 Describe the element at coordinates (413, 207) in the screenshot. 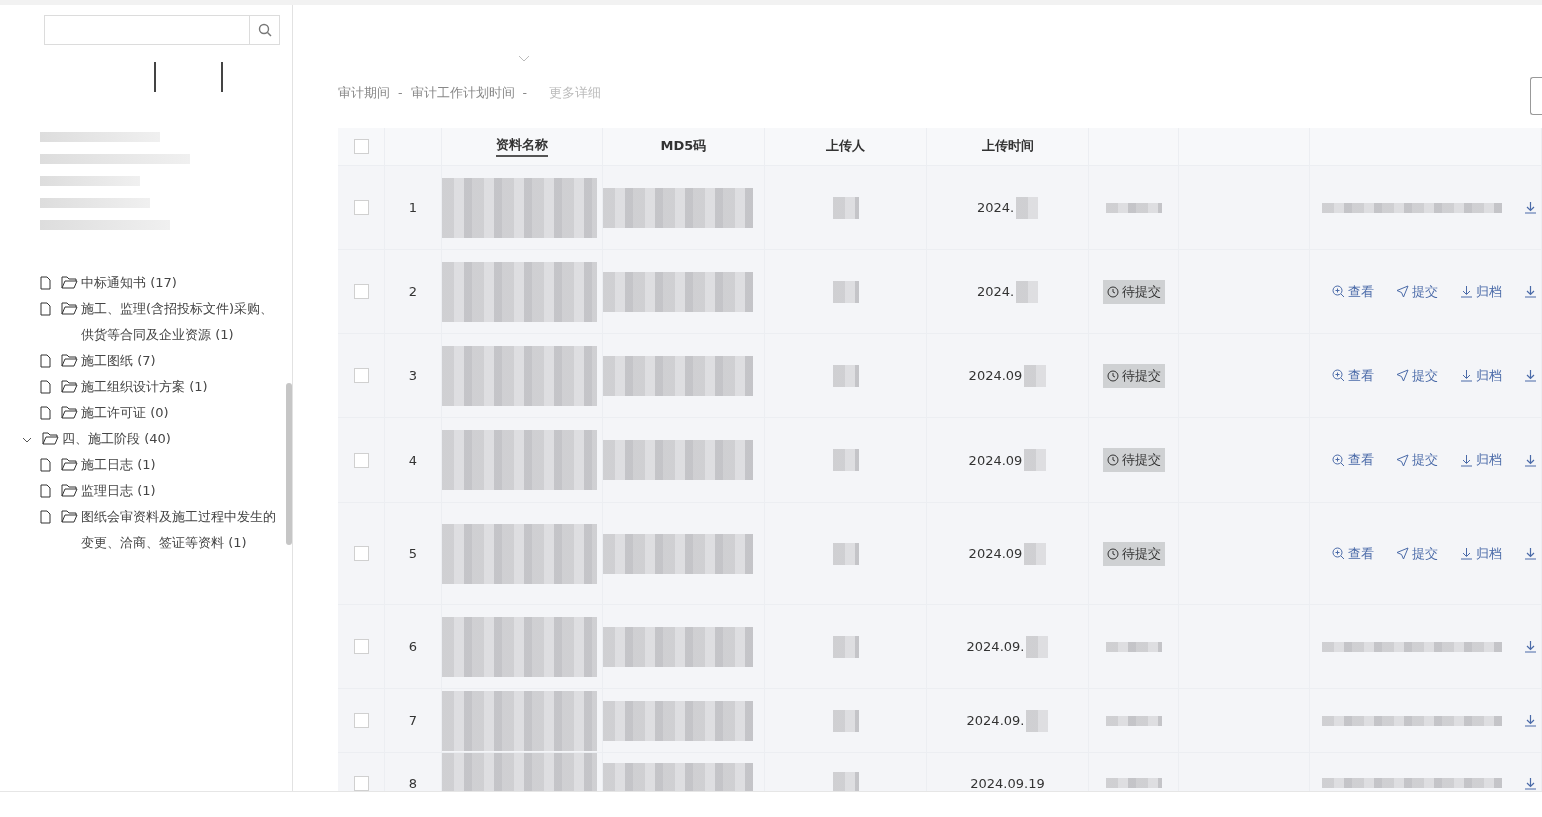

I see `row-number: 1` at that location.